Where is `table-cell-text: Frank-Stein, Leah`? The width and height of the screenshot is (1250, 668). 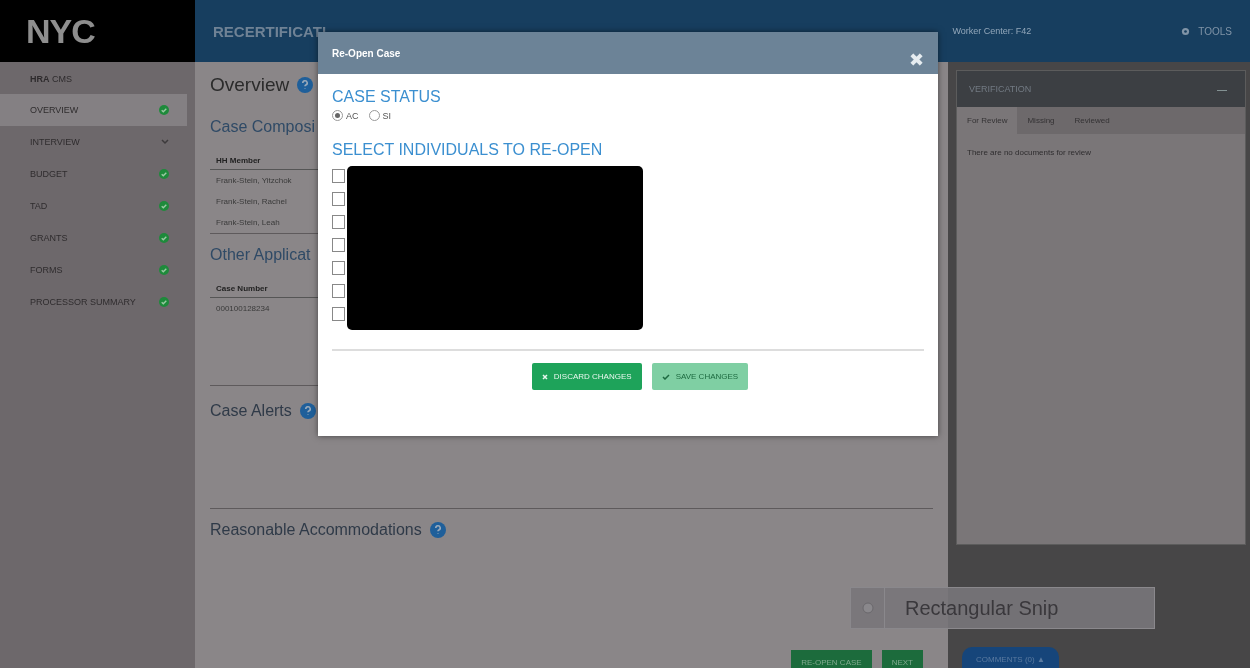
table-cell-text: Frank-Stein, Leah is located at coordinates (248, 223).